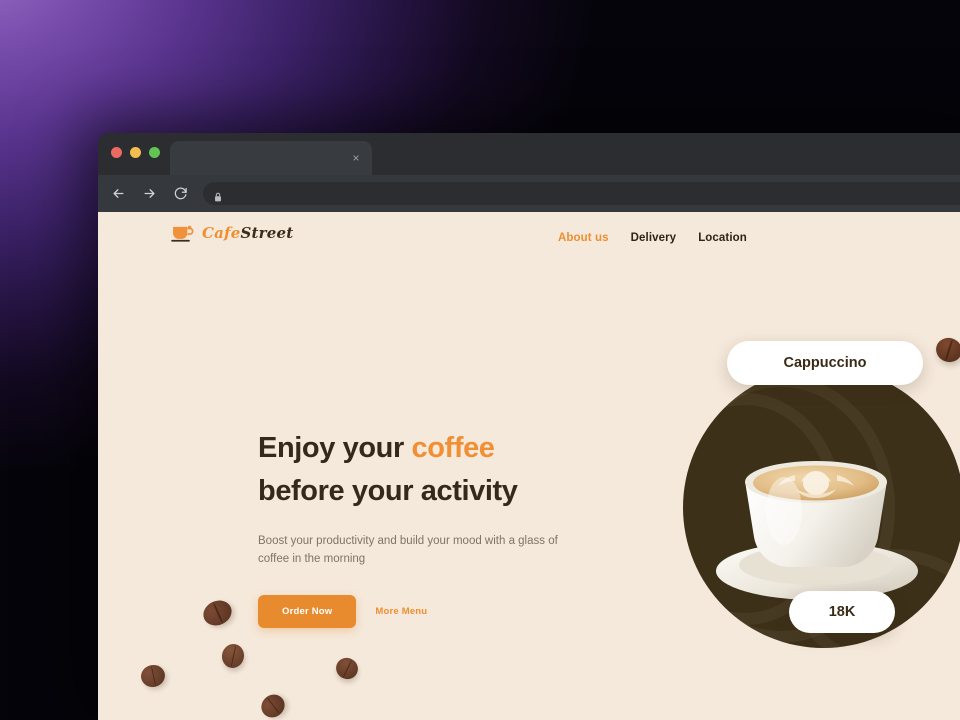 The width and height of the screenshot is (960, 720). Describe the element at coordinates (529, 154) in the screenshot. I see `browser-titlebar: ×` at that location.